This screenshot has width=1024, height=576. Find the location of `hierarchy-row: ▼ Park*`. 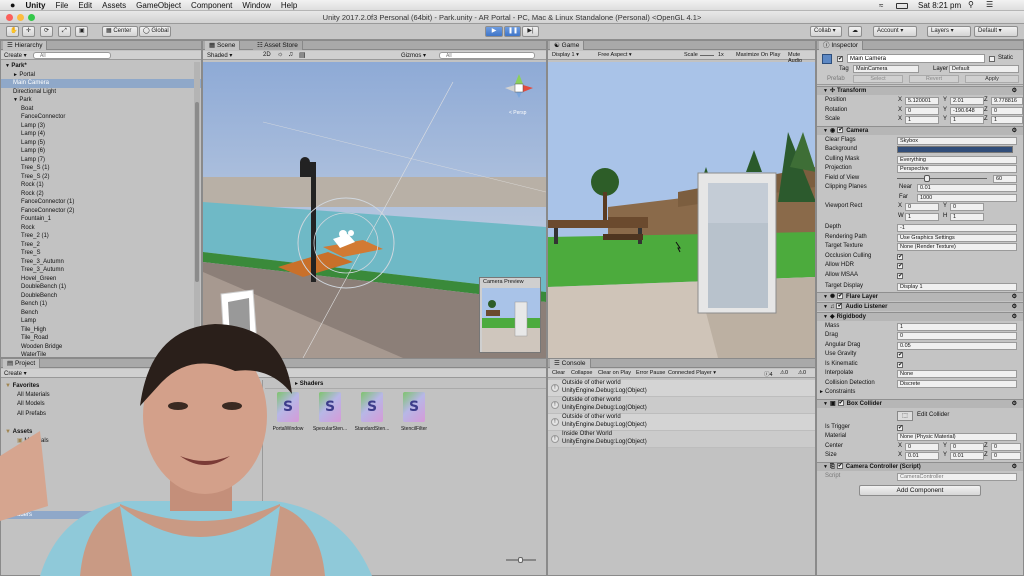

hierarchy-row: ▼ Park* is located at coordinates (101, 66).